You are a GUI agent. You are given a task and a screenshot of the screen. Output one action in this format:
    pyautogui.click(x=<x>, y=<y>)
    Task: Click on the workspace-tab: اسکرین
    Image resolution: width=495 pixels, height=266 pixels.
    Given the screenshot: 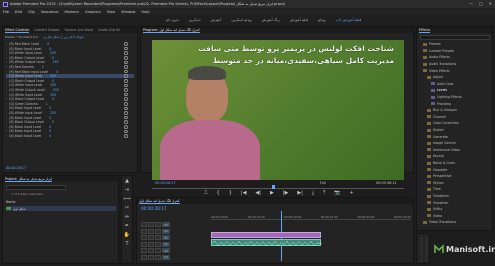 What is the action you would take?
    pyautogui.click(x=195, y=20)
    